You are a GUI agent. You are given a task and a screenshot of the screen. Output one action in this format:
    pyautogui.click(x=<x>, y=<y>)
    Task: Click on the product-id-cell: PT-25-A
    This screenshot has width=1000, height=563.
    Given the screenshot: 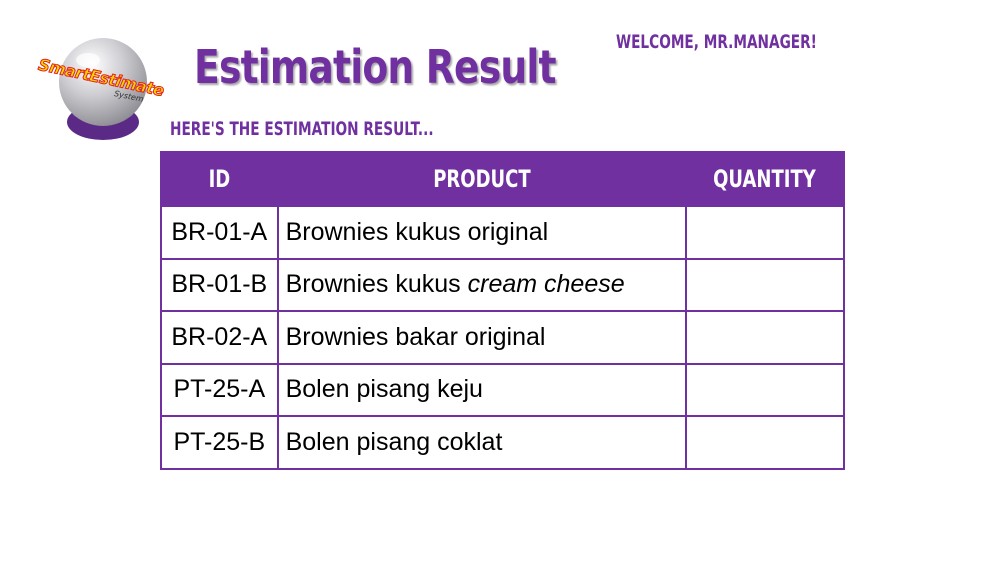 What is the action you would take?
    pyautogui.click(x=219, y=389)
    